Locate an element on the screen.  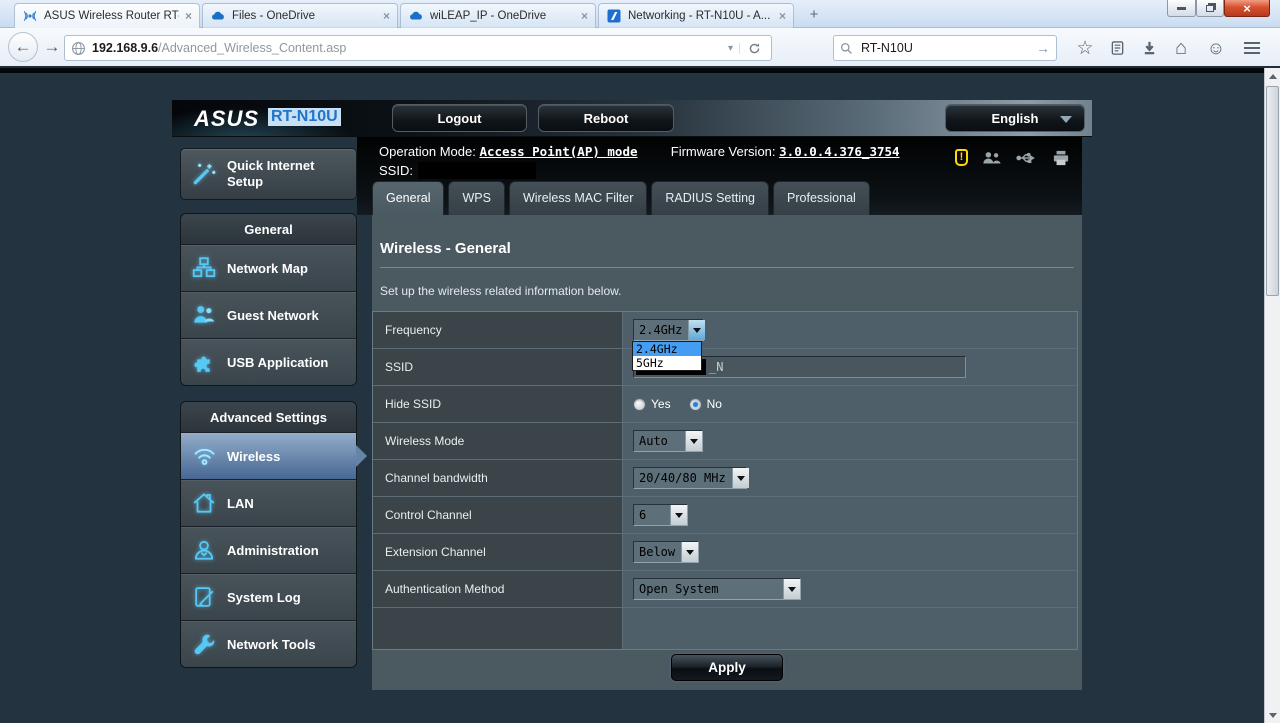
browser-tab-wileap-onedrive: wiLEAP_IP - OneDrive × is located at coordinates (498, 15).